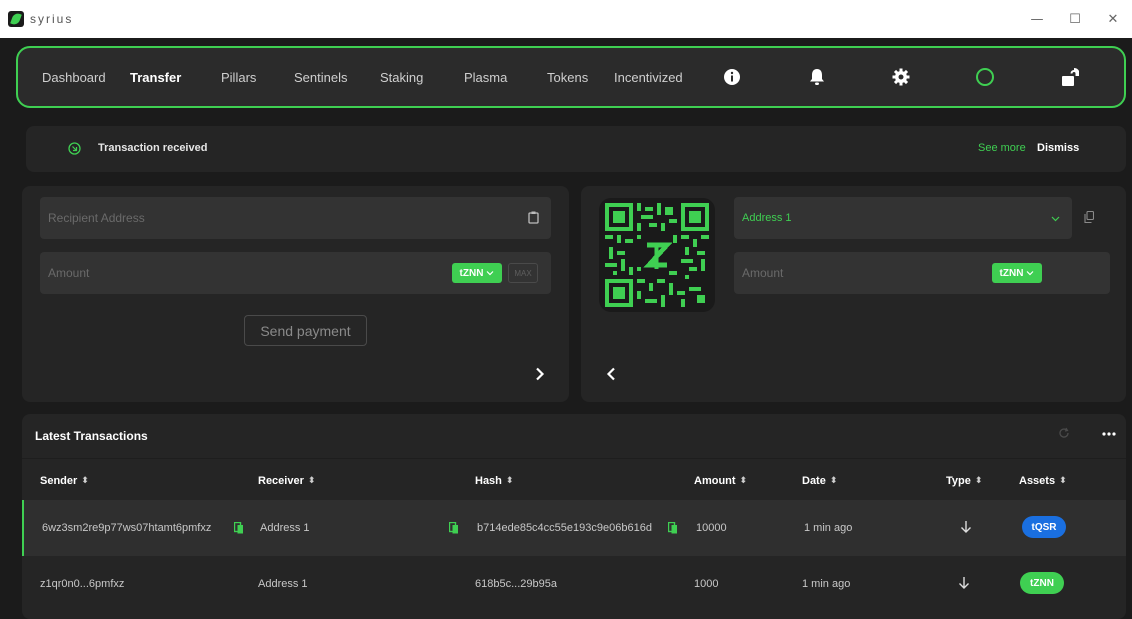  I want to click on info-icon, so click(732, 77).